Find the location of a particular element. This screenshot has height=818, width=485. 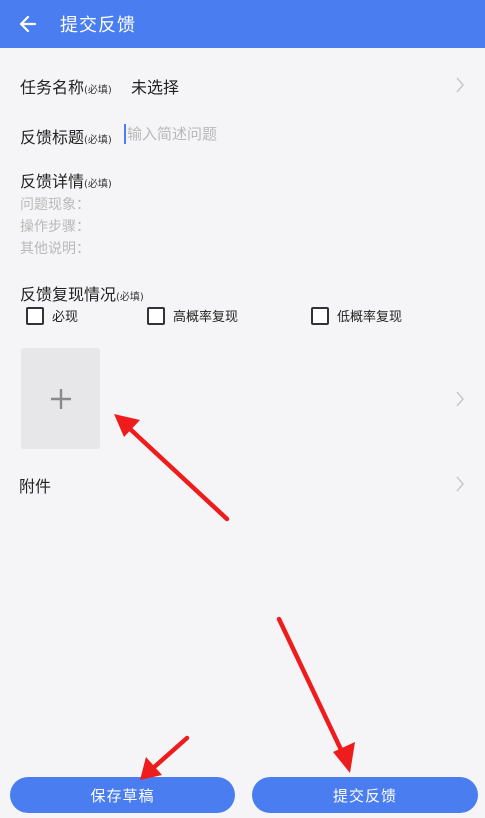

repro-option-always-label: 必现 is located at coordinates (65, 317).